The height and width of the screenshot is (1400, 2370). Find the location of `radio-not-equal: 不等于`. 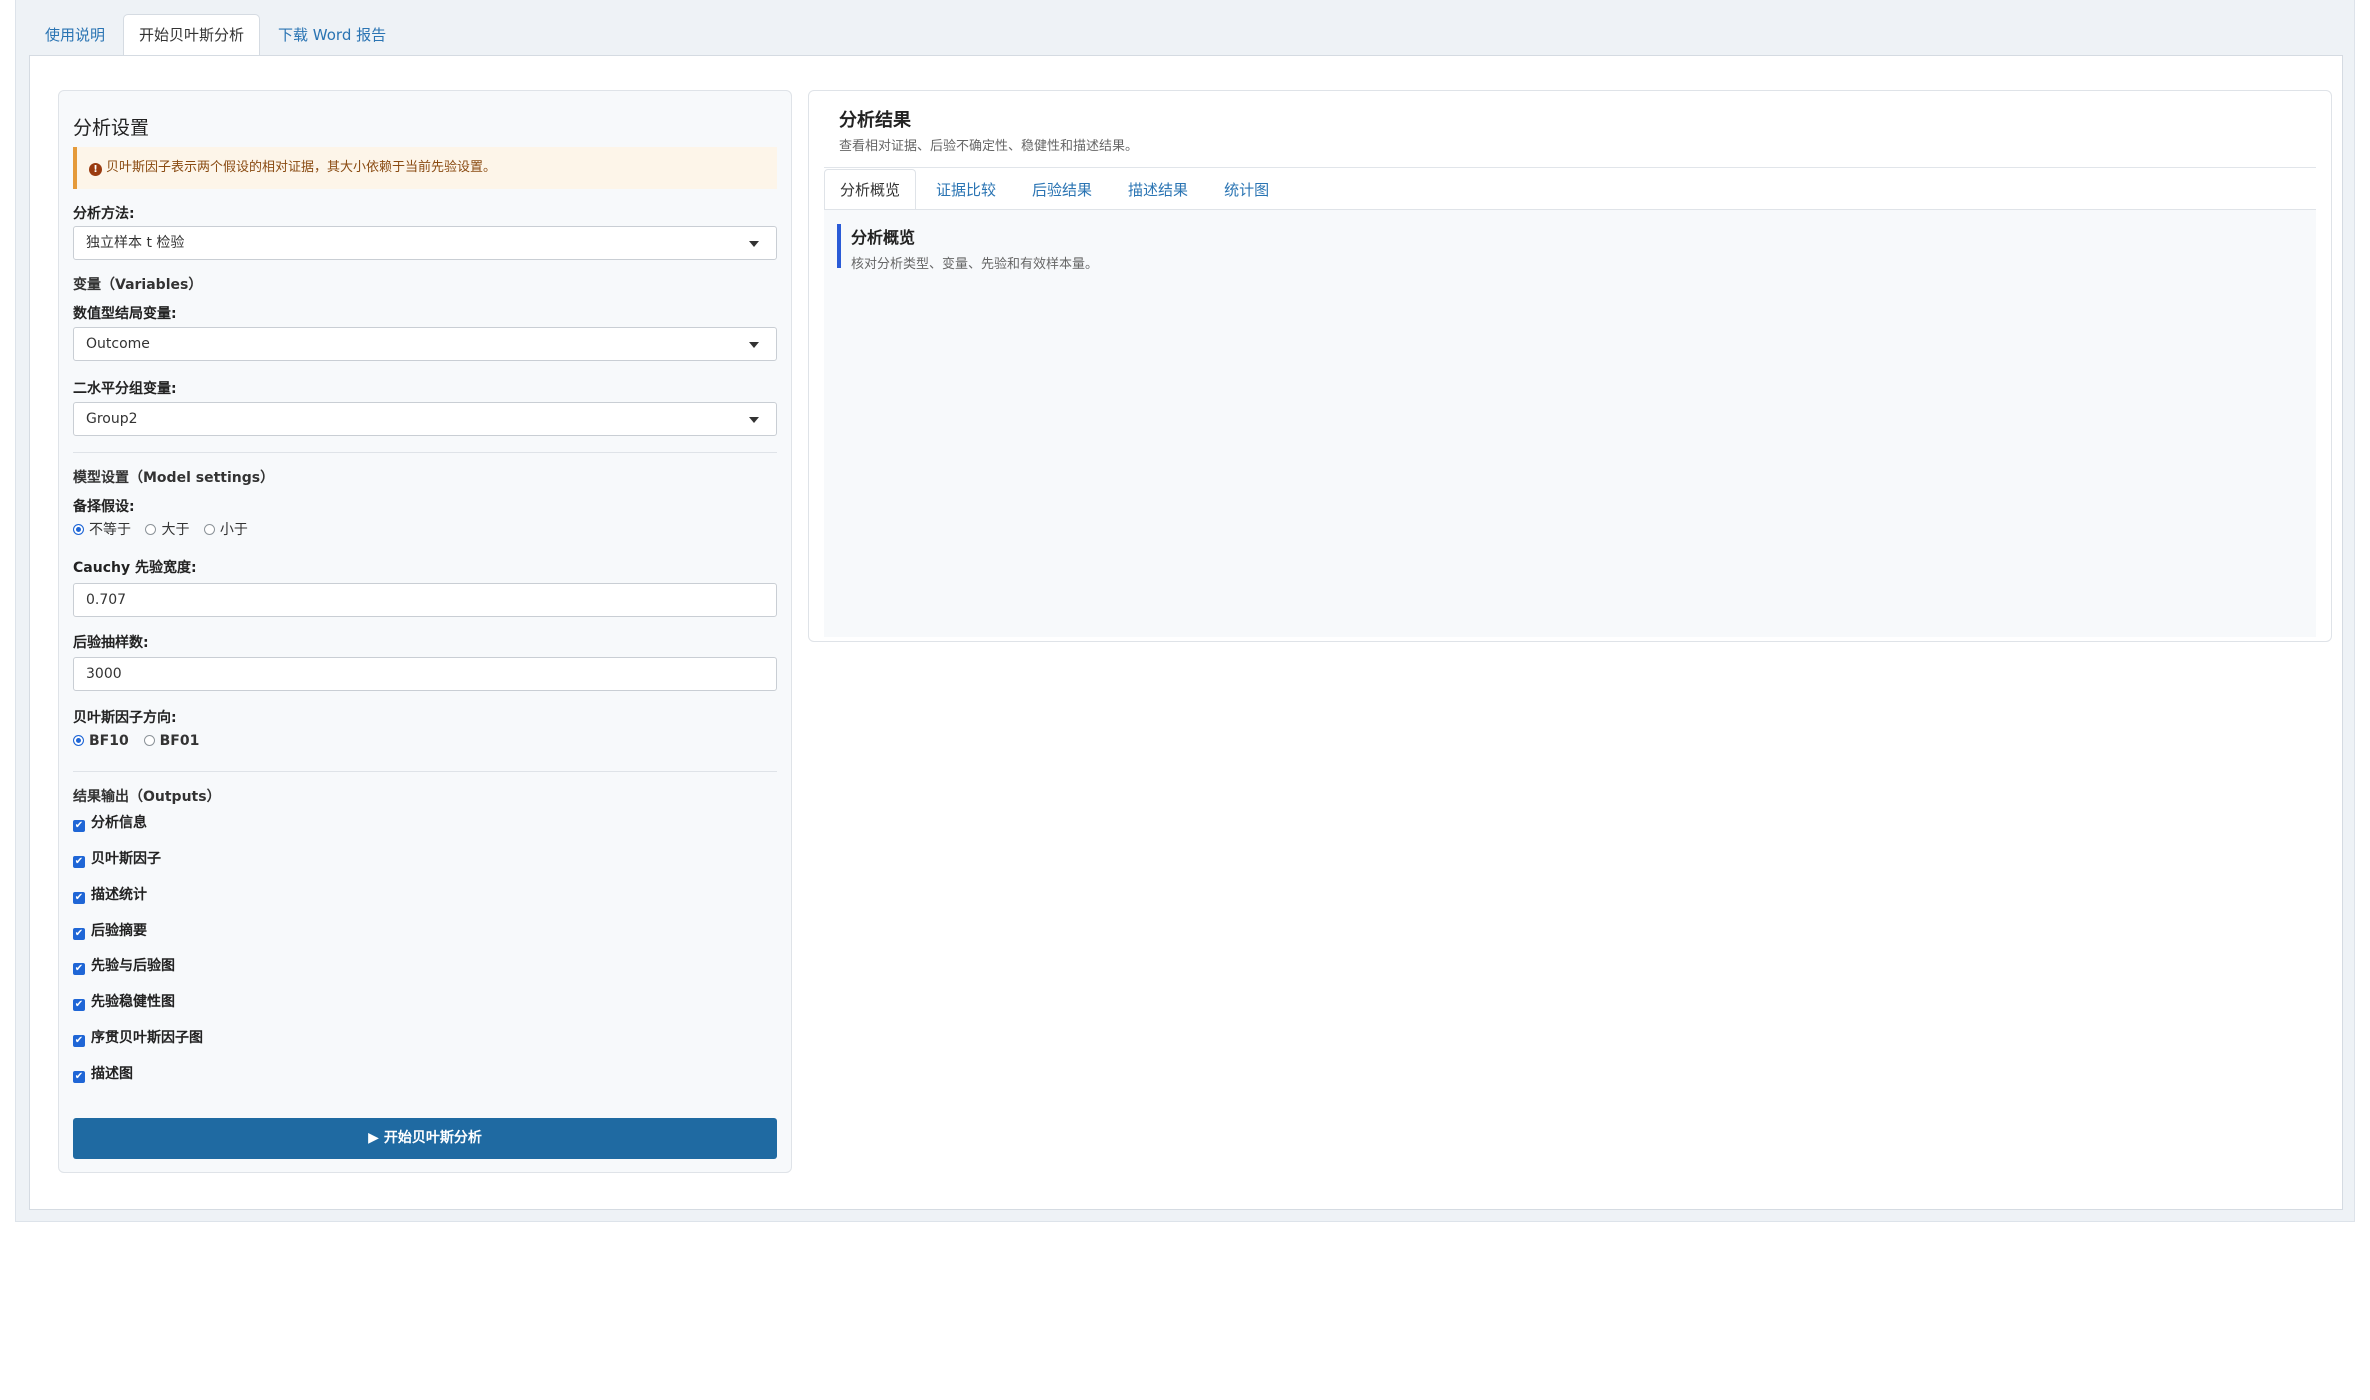

radio-not-equal: 不等于 is located at coordinates (102, 530).